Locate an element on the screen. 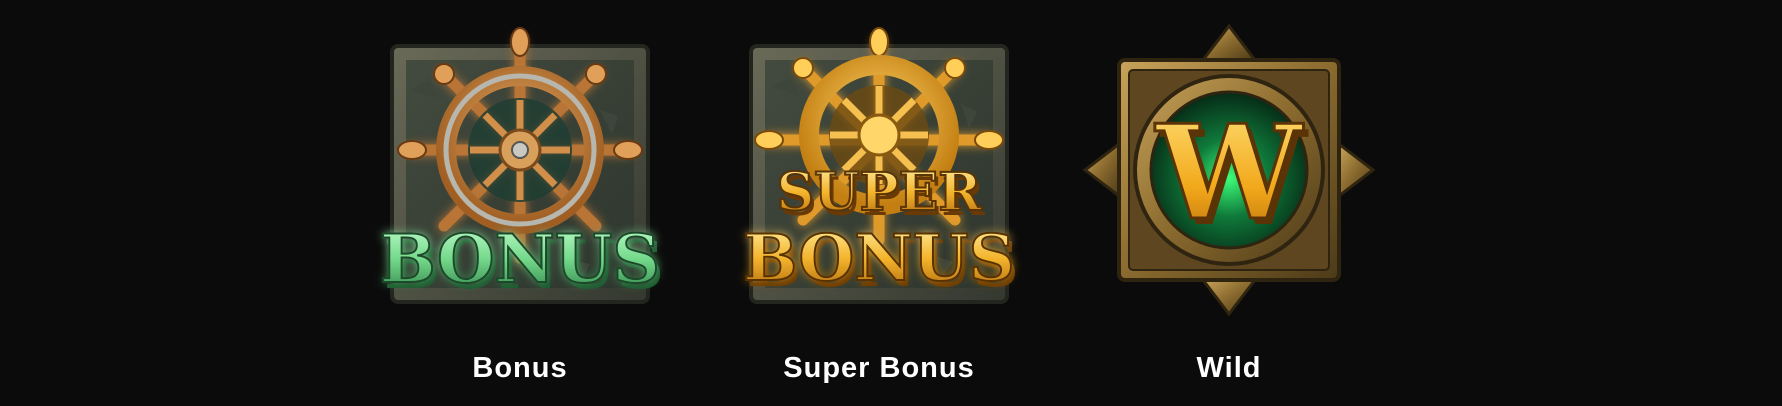  bonus-label: Bonus is located at coordinates (520, 368).